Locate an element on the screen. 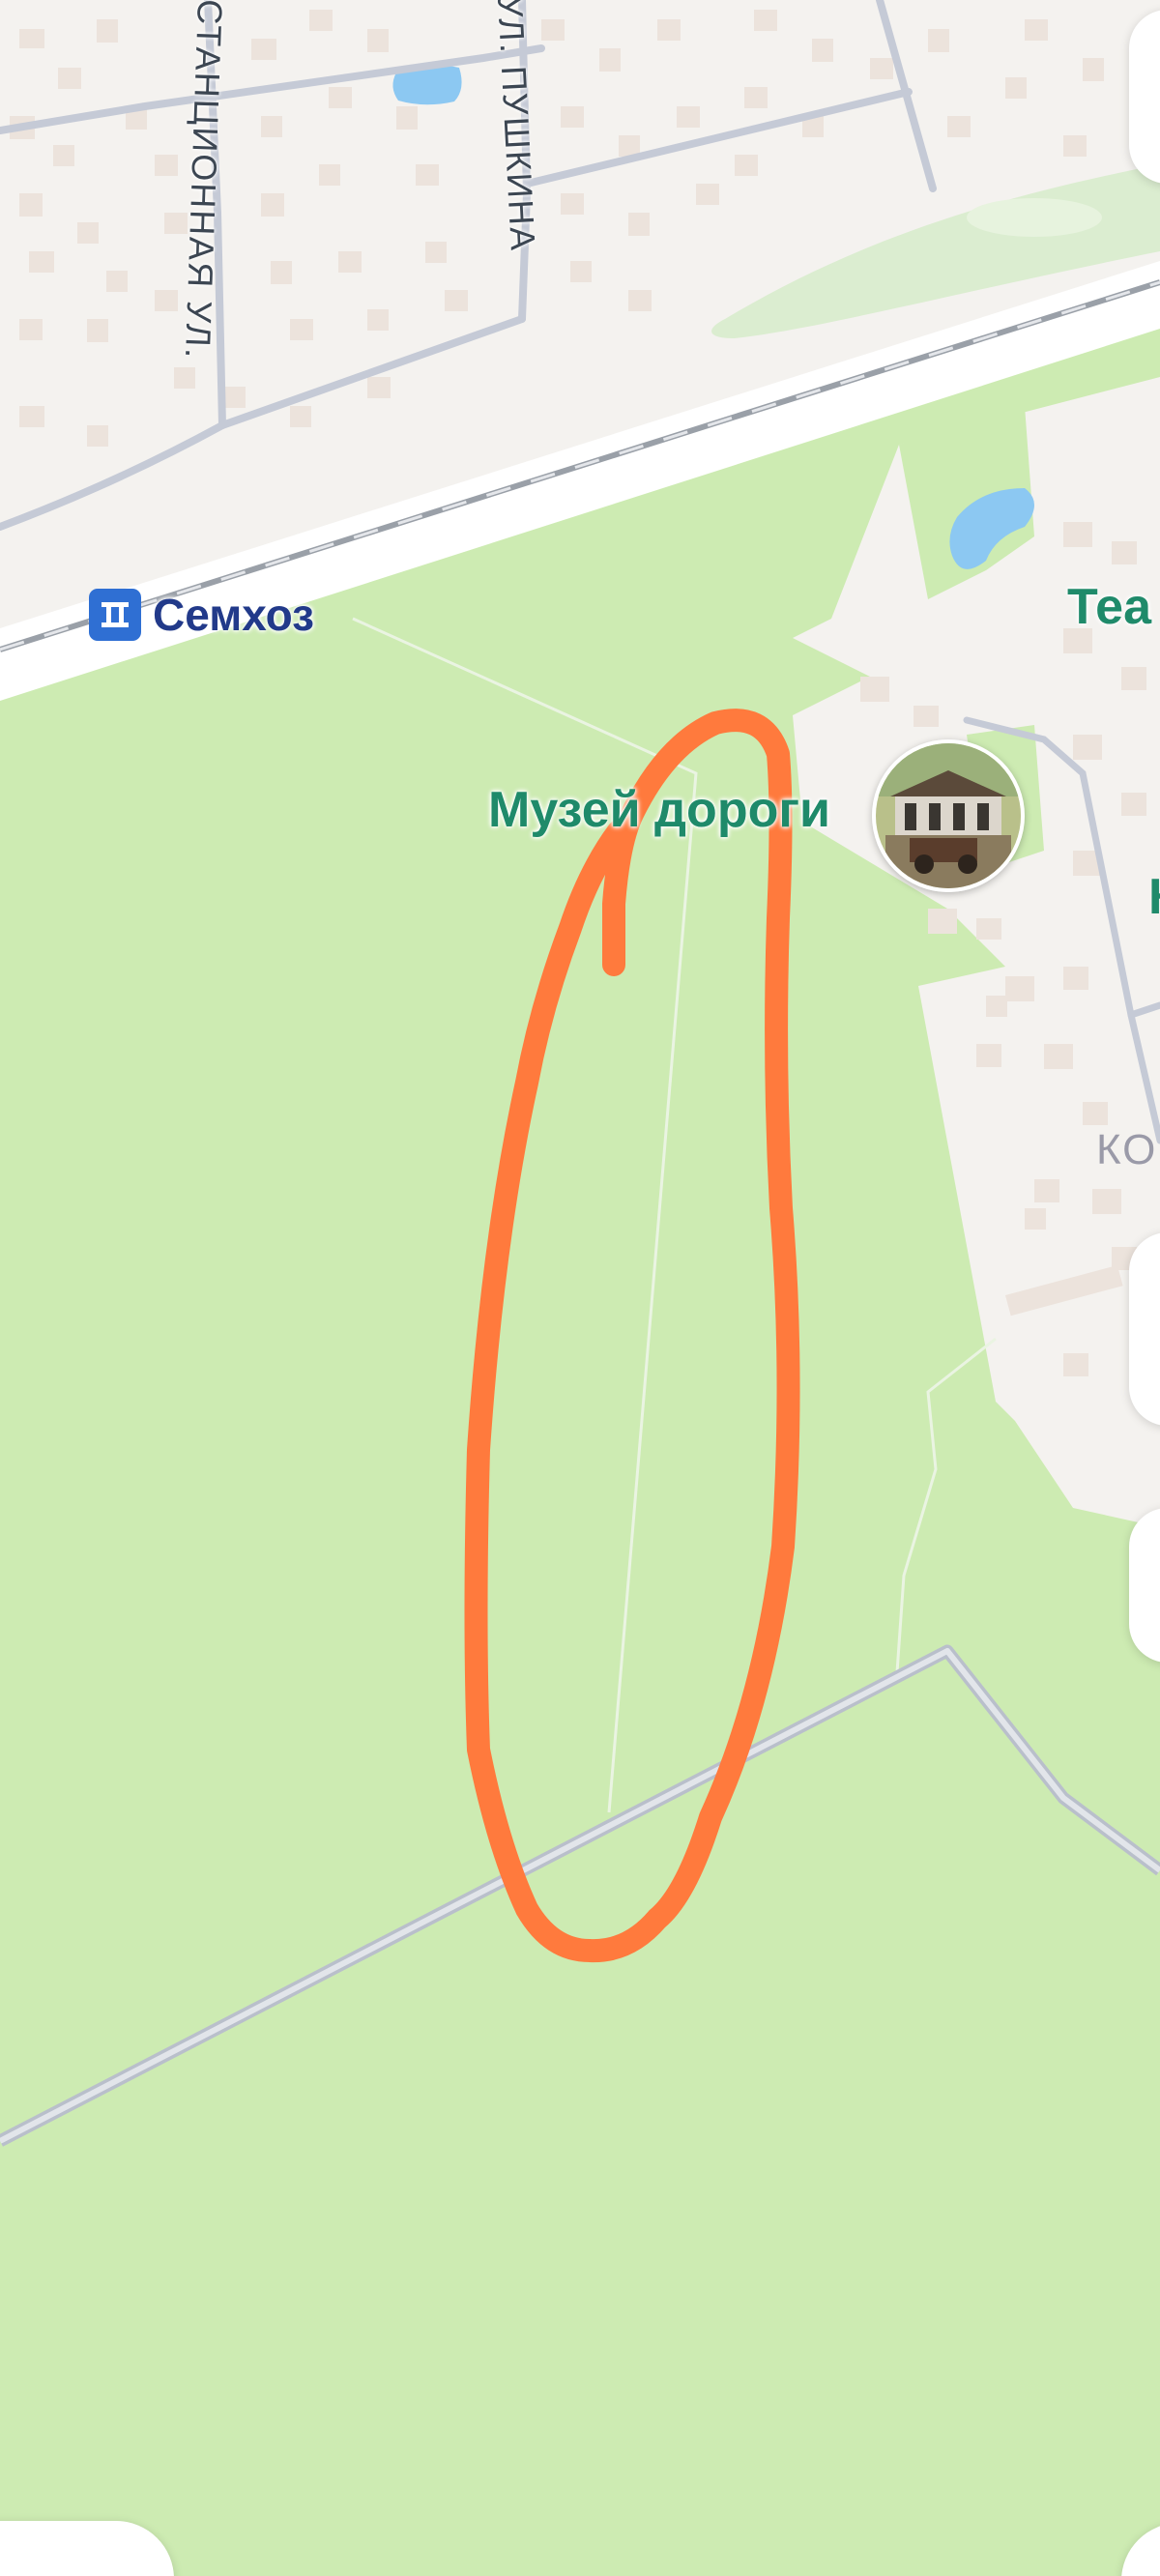 This screenshot has height=2576, width=1160. poi-label: Музей дороги is located at coordinates (659, 810).